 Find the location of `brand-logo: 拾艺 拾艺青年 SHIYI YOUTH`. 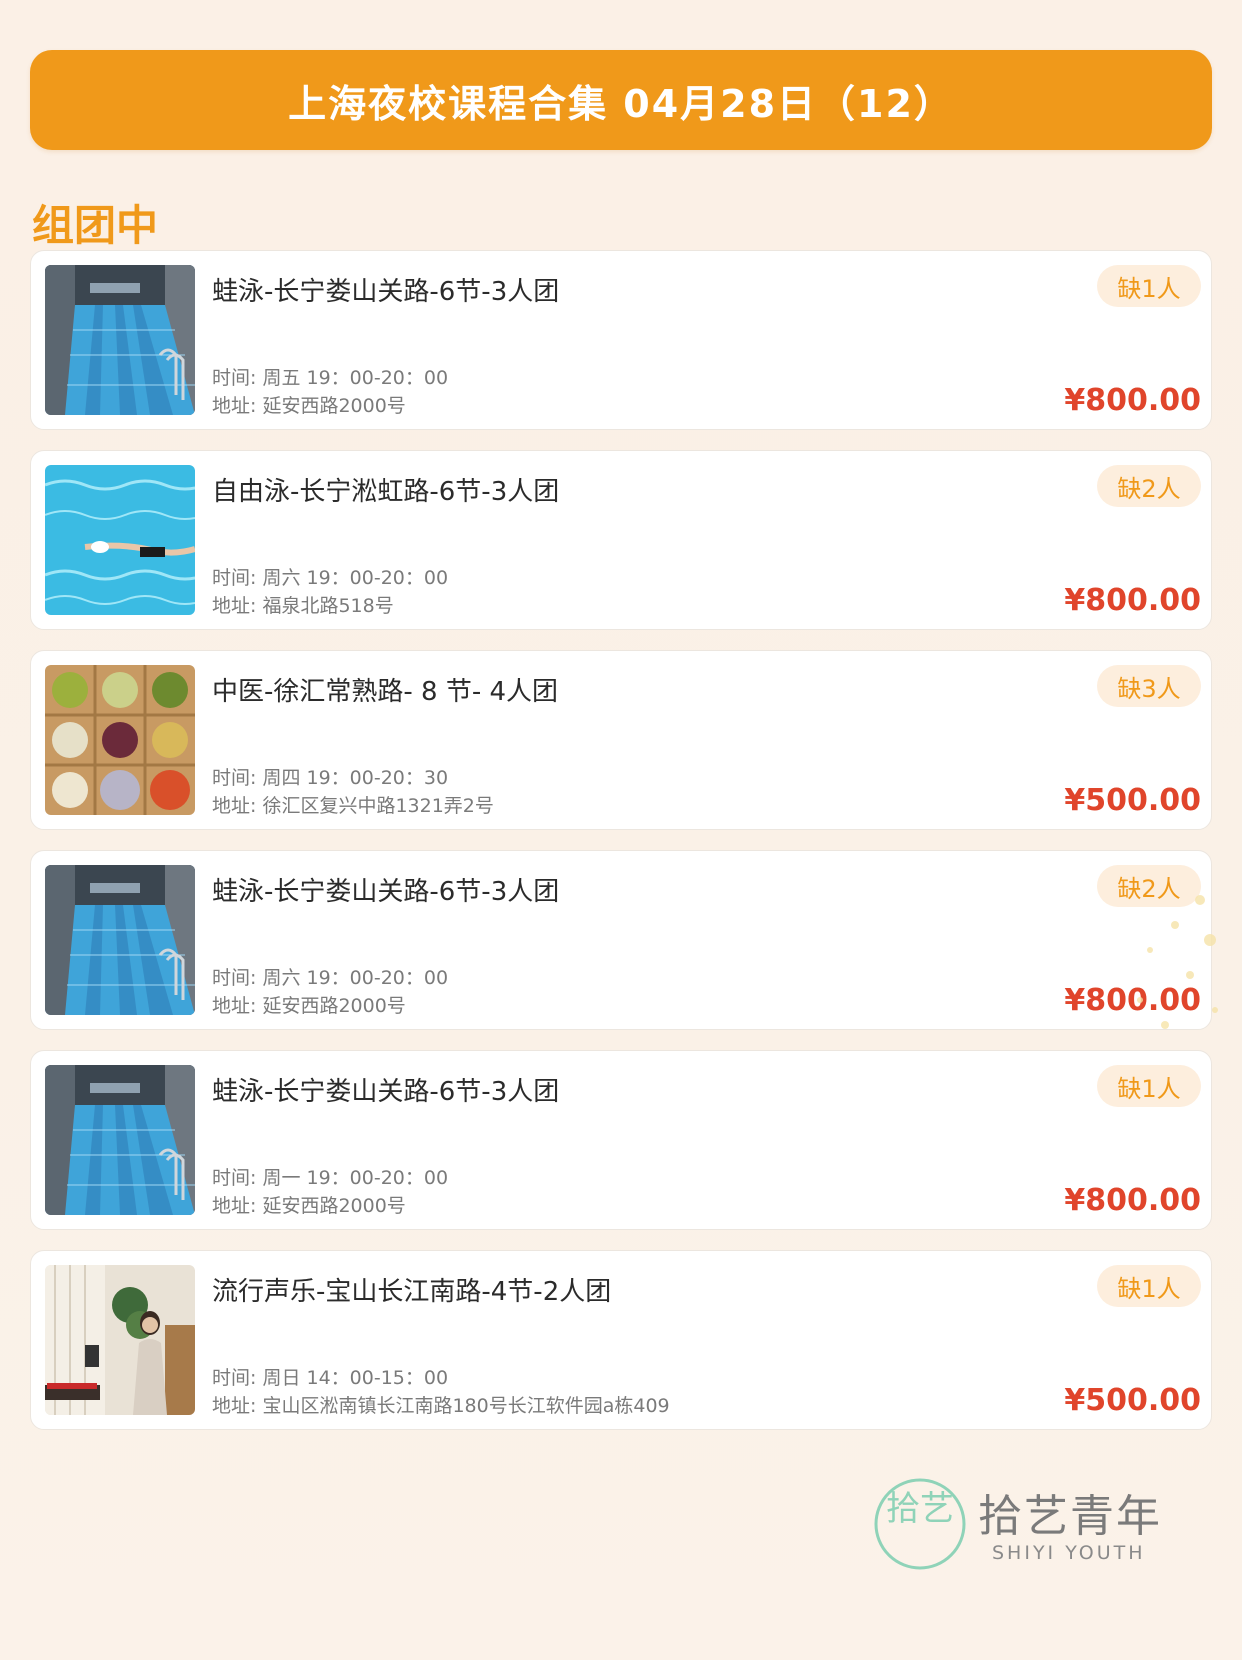

brand-logo: 拾艺 拾艺青年 SHIYI YOUTH is located at coordinates (1022, 1525).